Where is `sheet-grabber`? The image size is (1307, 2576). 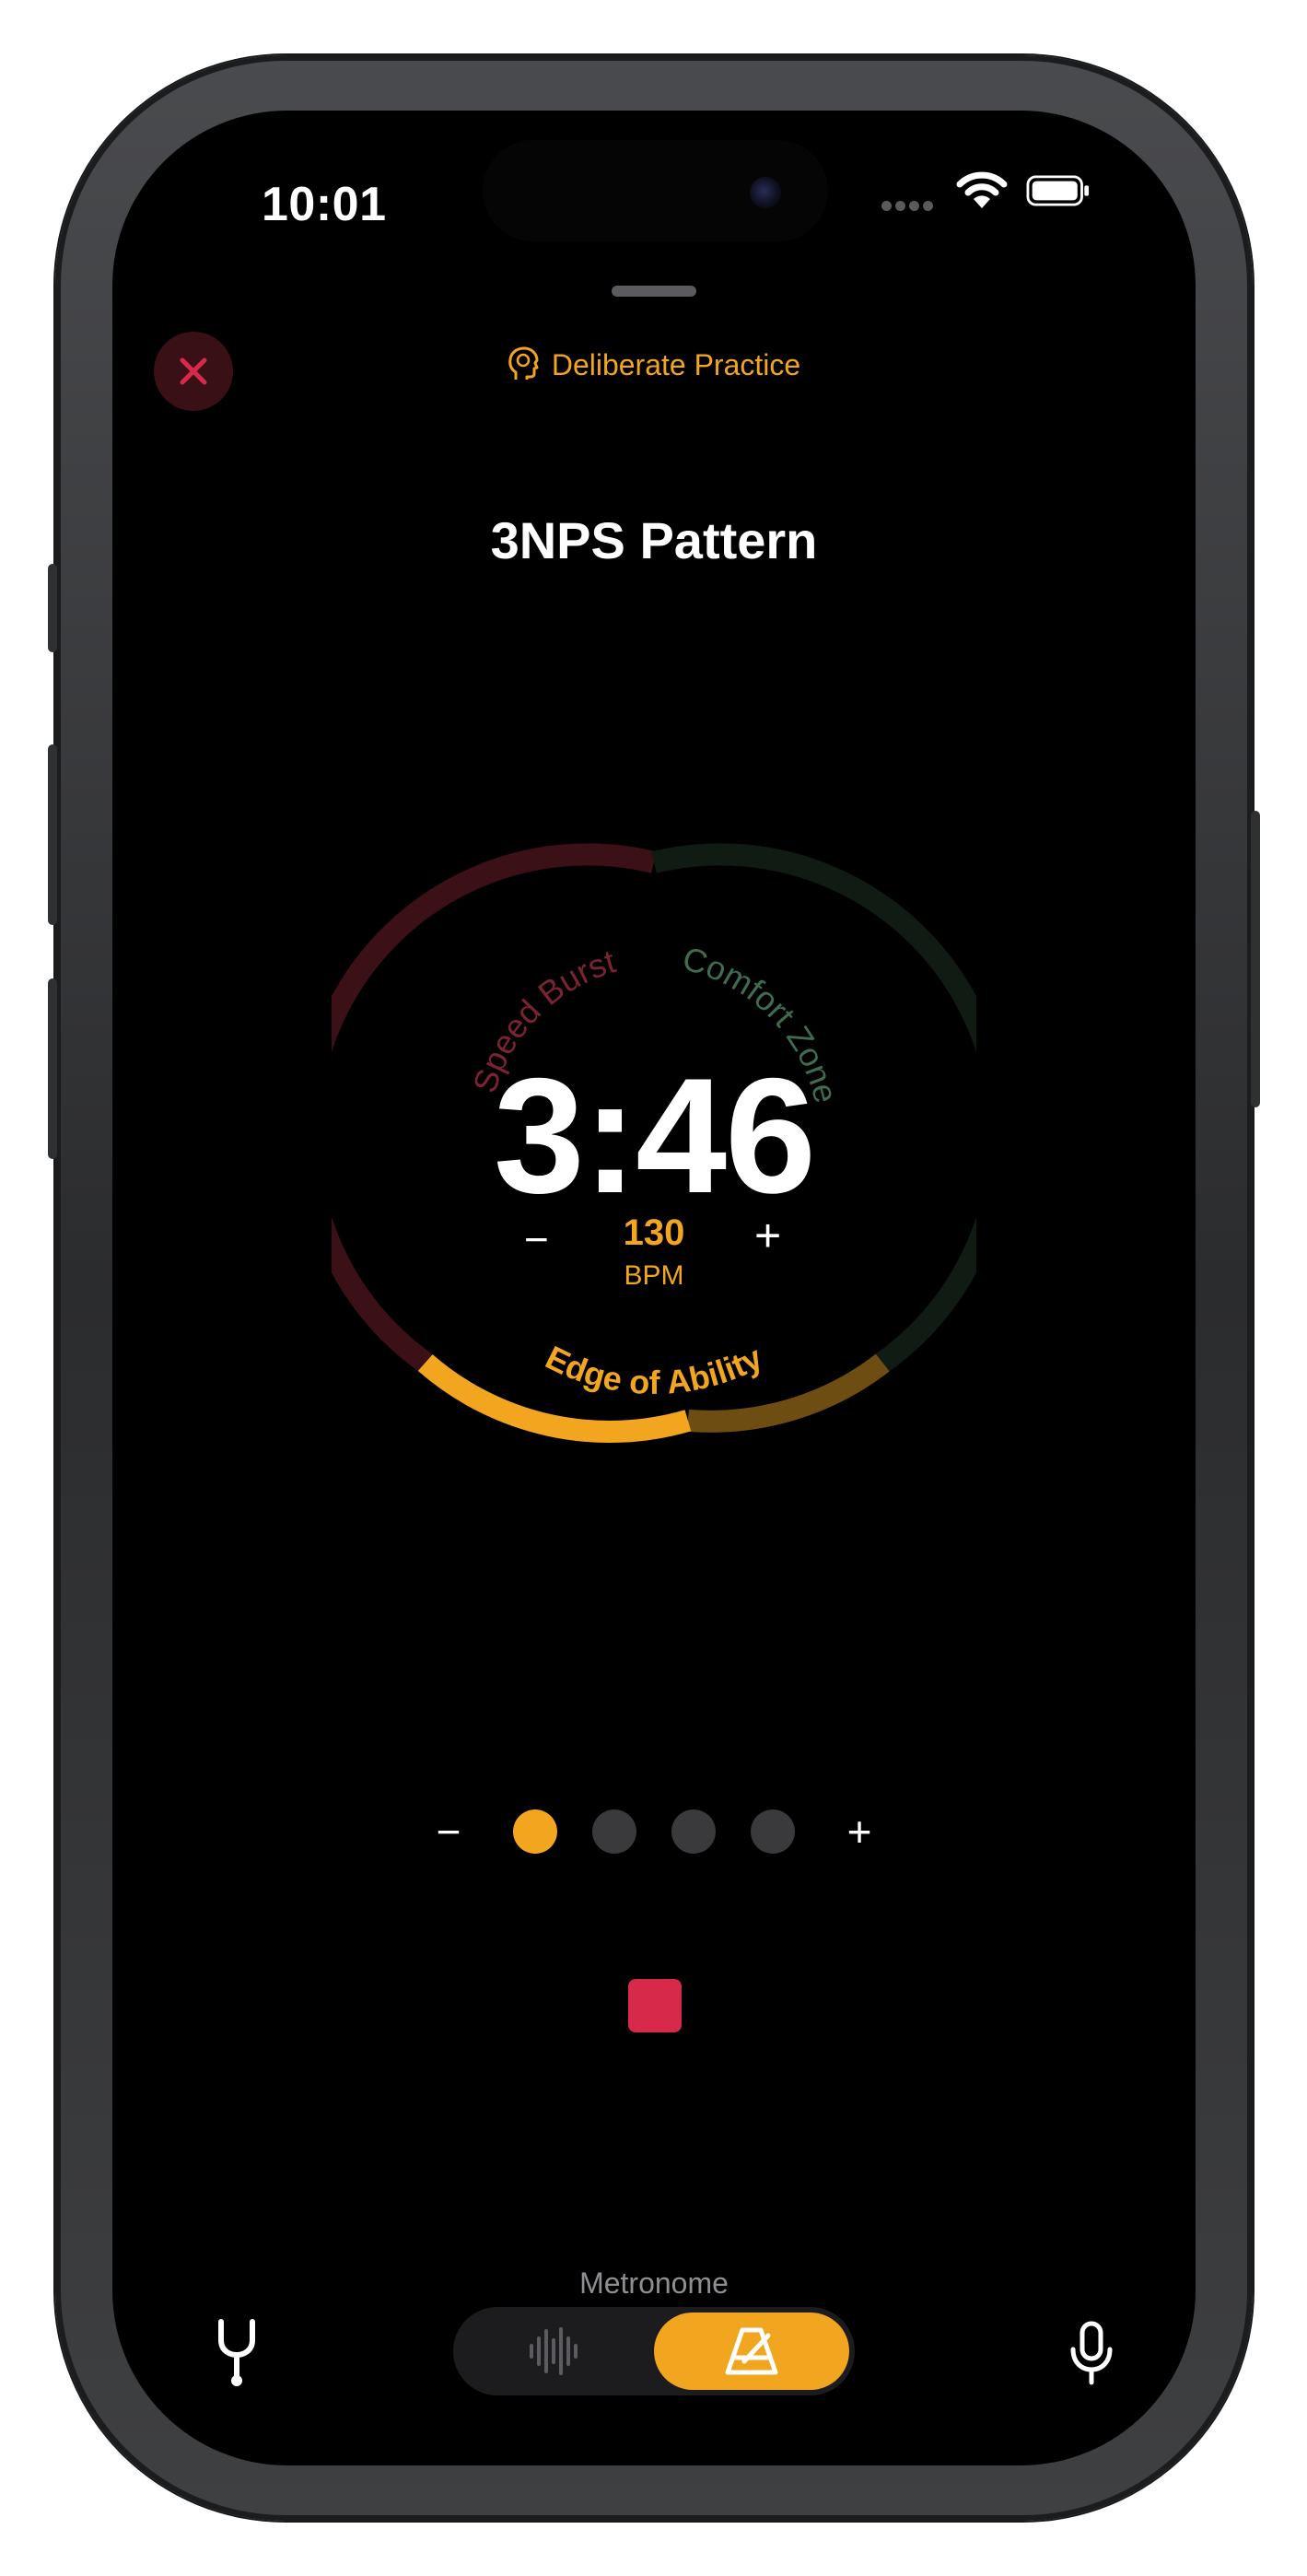
sheet-grabber is located at coordinates (654, 291).